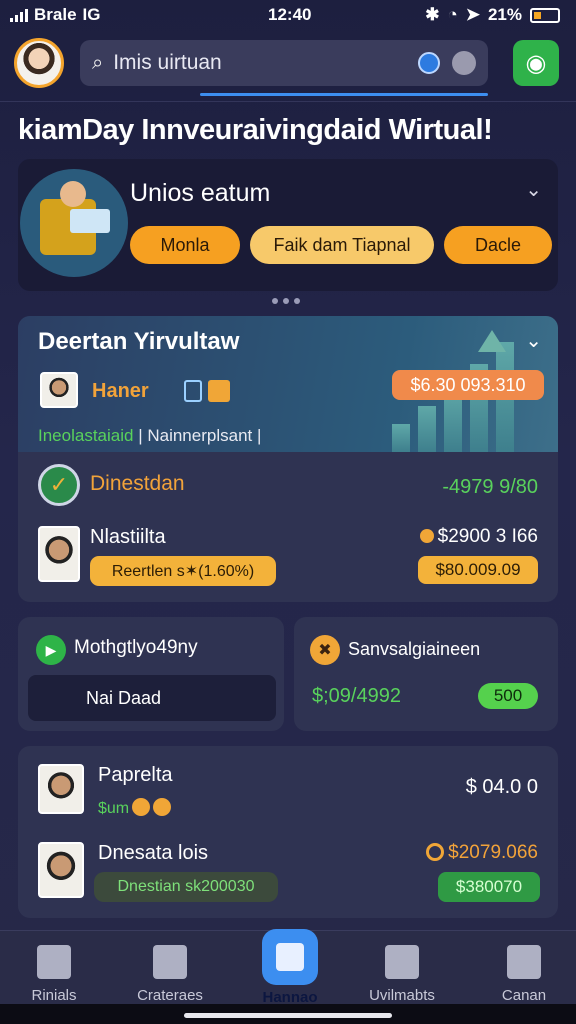 The height and width of the screenshot is (1024, 576). I want to click on tab-utilities: Uvilmabts, so click(402, 976).